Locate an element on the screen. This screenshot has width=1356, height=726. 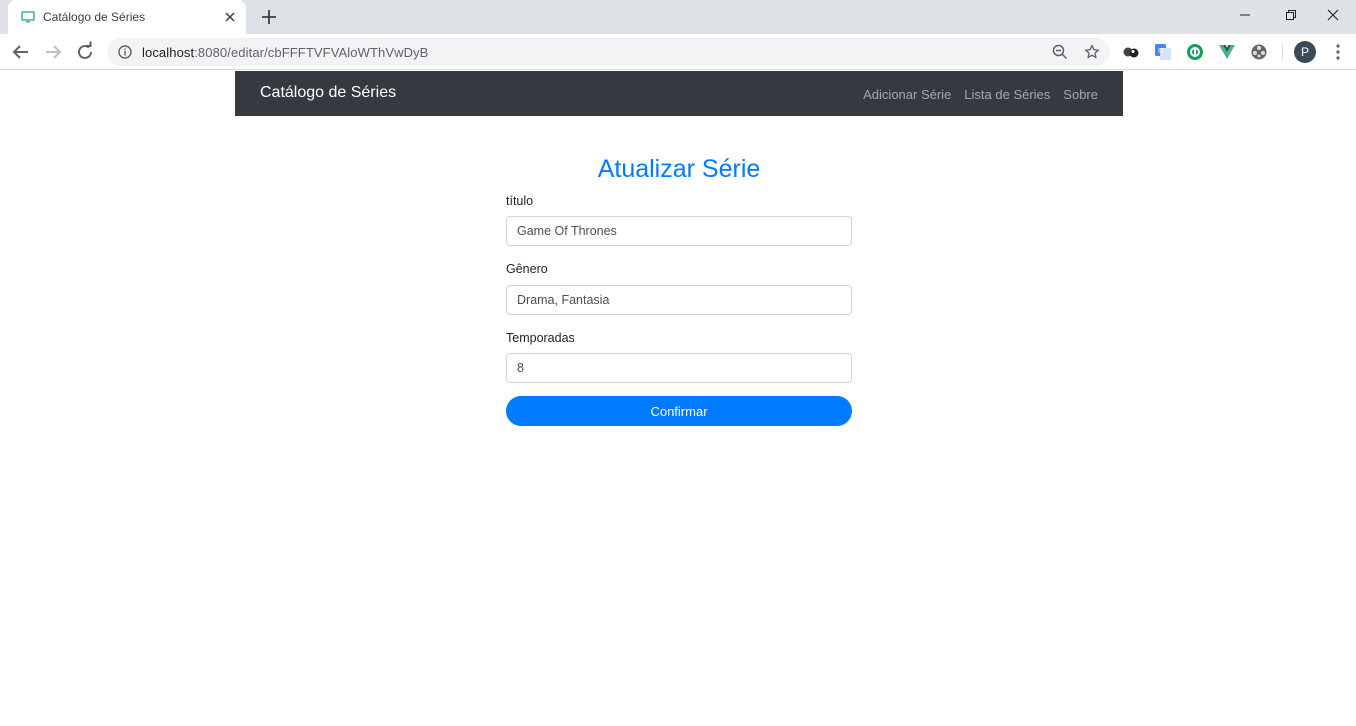
nav-link-sobre: Sobre is located at coordinates (1080, 94).